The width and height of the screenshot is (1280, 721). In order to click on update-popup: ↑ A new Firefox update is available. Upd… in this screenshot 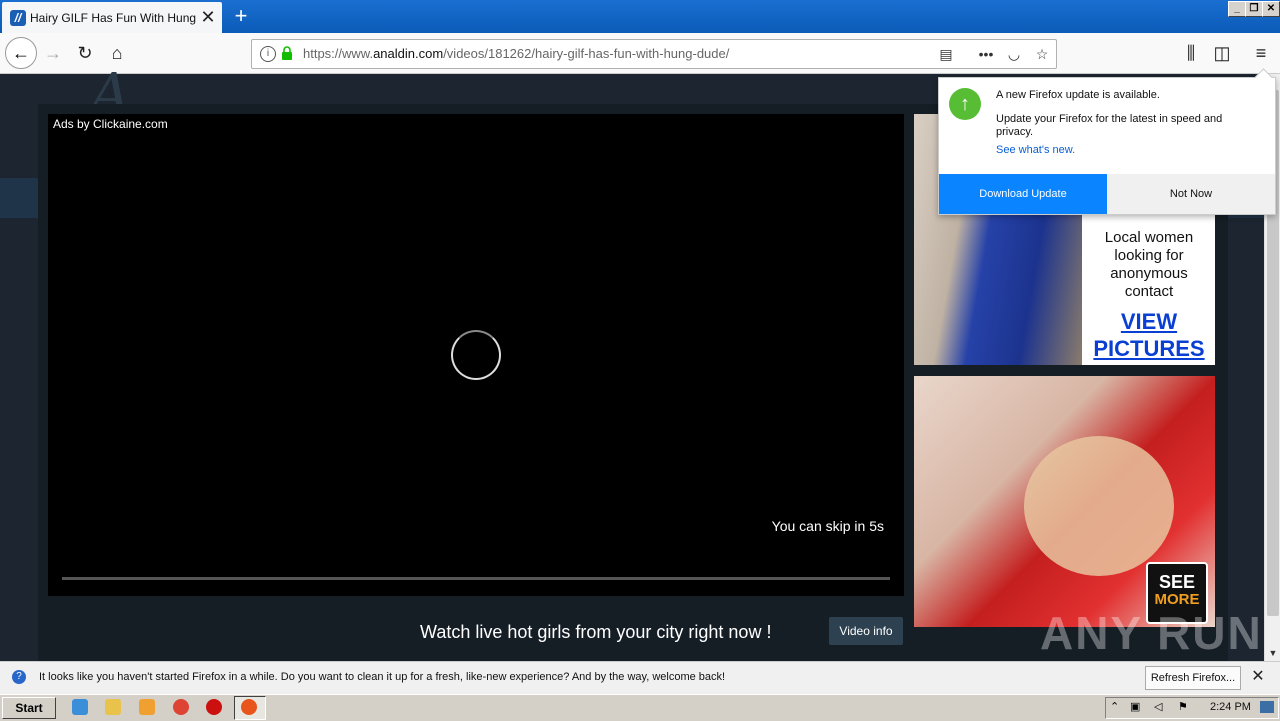, I will do `click(1107, 141)`.